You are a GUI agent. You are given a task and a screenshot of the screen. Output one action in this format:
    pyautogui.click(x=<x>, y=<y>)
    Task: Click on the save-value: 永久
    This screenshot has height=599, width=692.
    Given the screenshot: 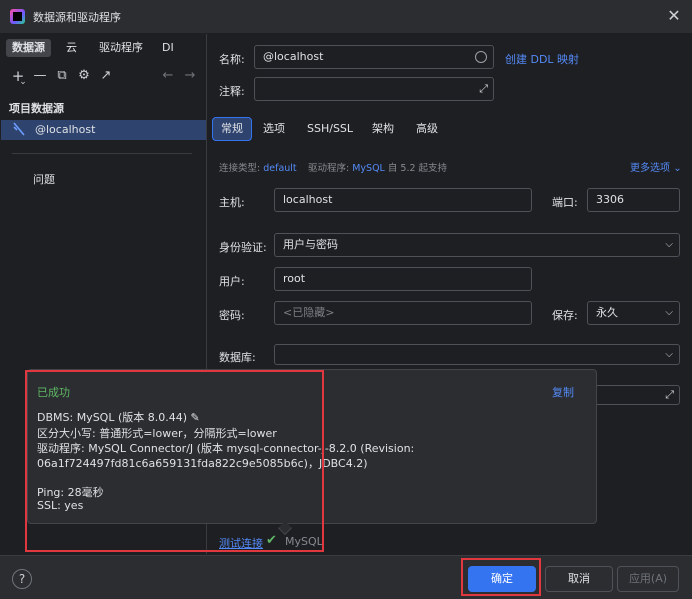 What is the action you would take?
    pyautogui.click(x=607, y=312)
    